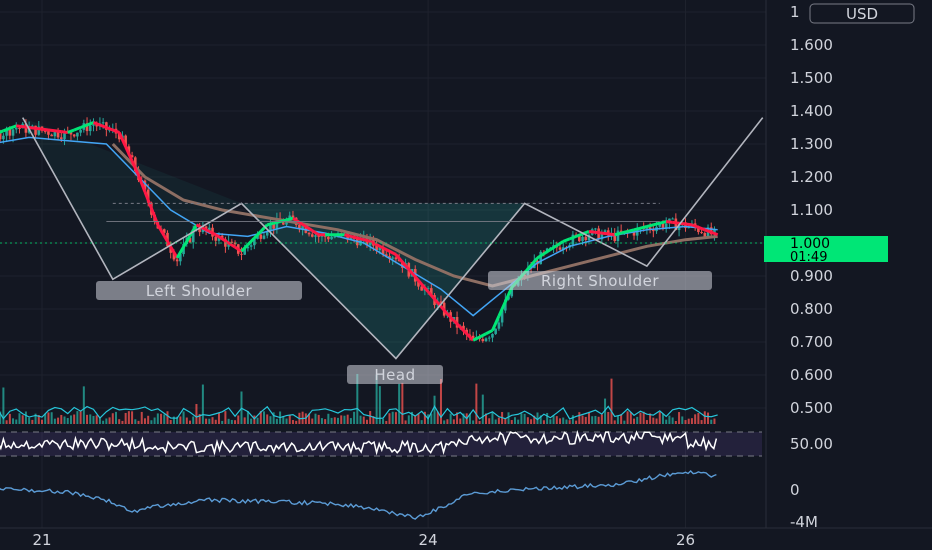  What do you see at coordinates (600, 280) in the screenshot?
I see `right-shoulder-label: Right Shoulder` at bounding box center [600, 280].